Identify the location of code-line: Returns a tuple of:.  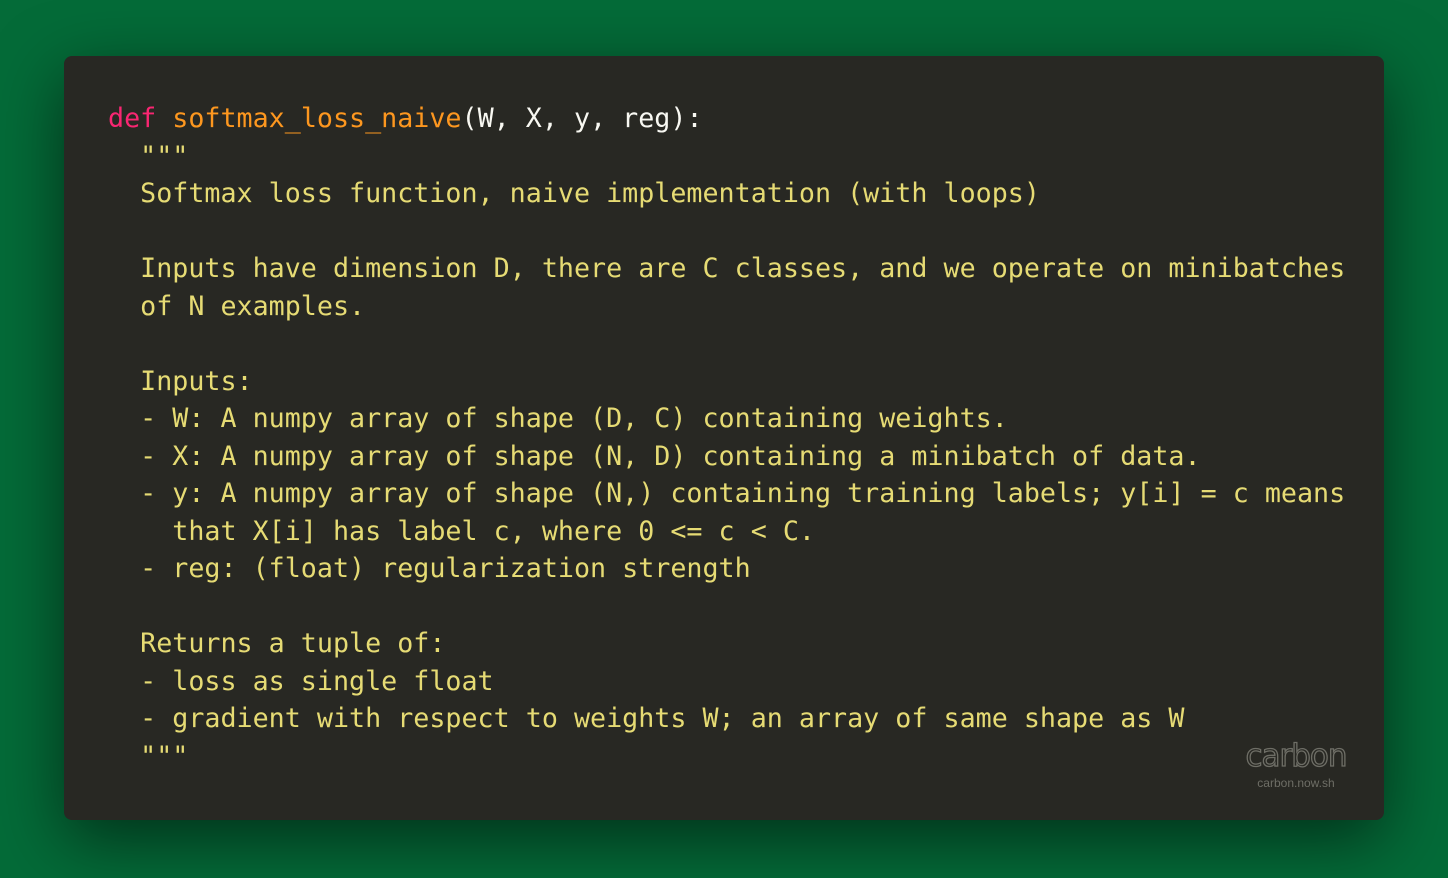
(277, 643).